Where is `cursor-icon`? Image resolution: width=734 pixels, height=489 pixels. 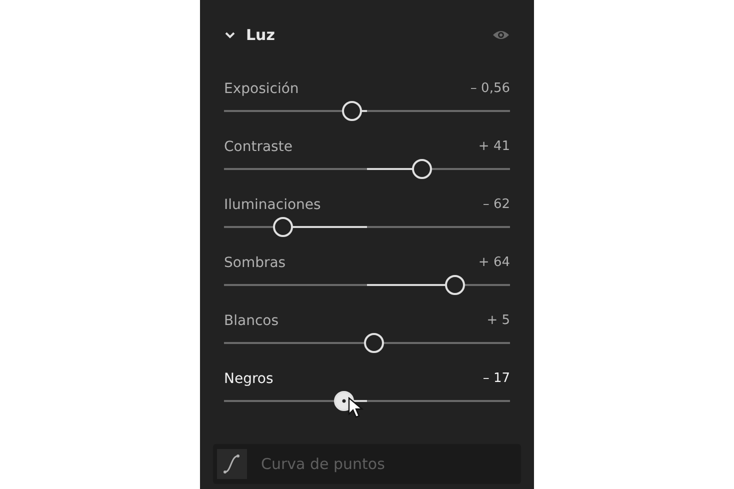 cursor-icon is located at coordinates (356, 408).